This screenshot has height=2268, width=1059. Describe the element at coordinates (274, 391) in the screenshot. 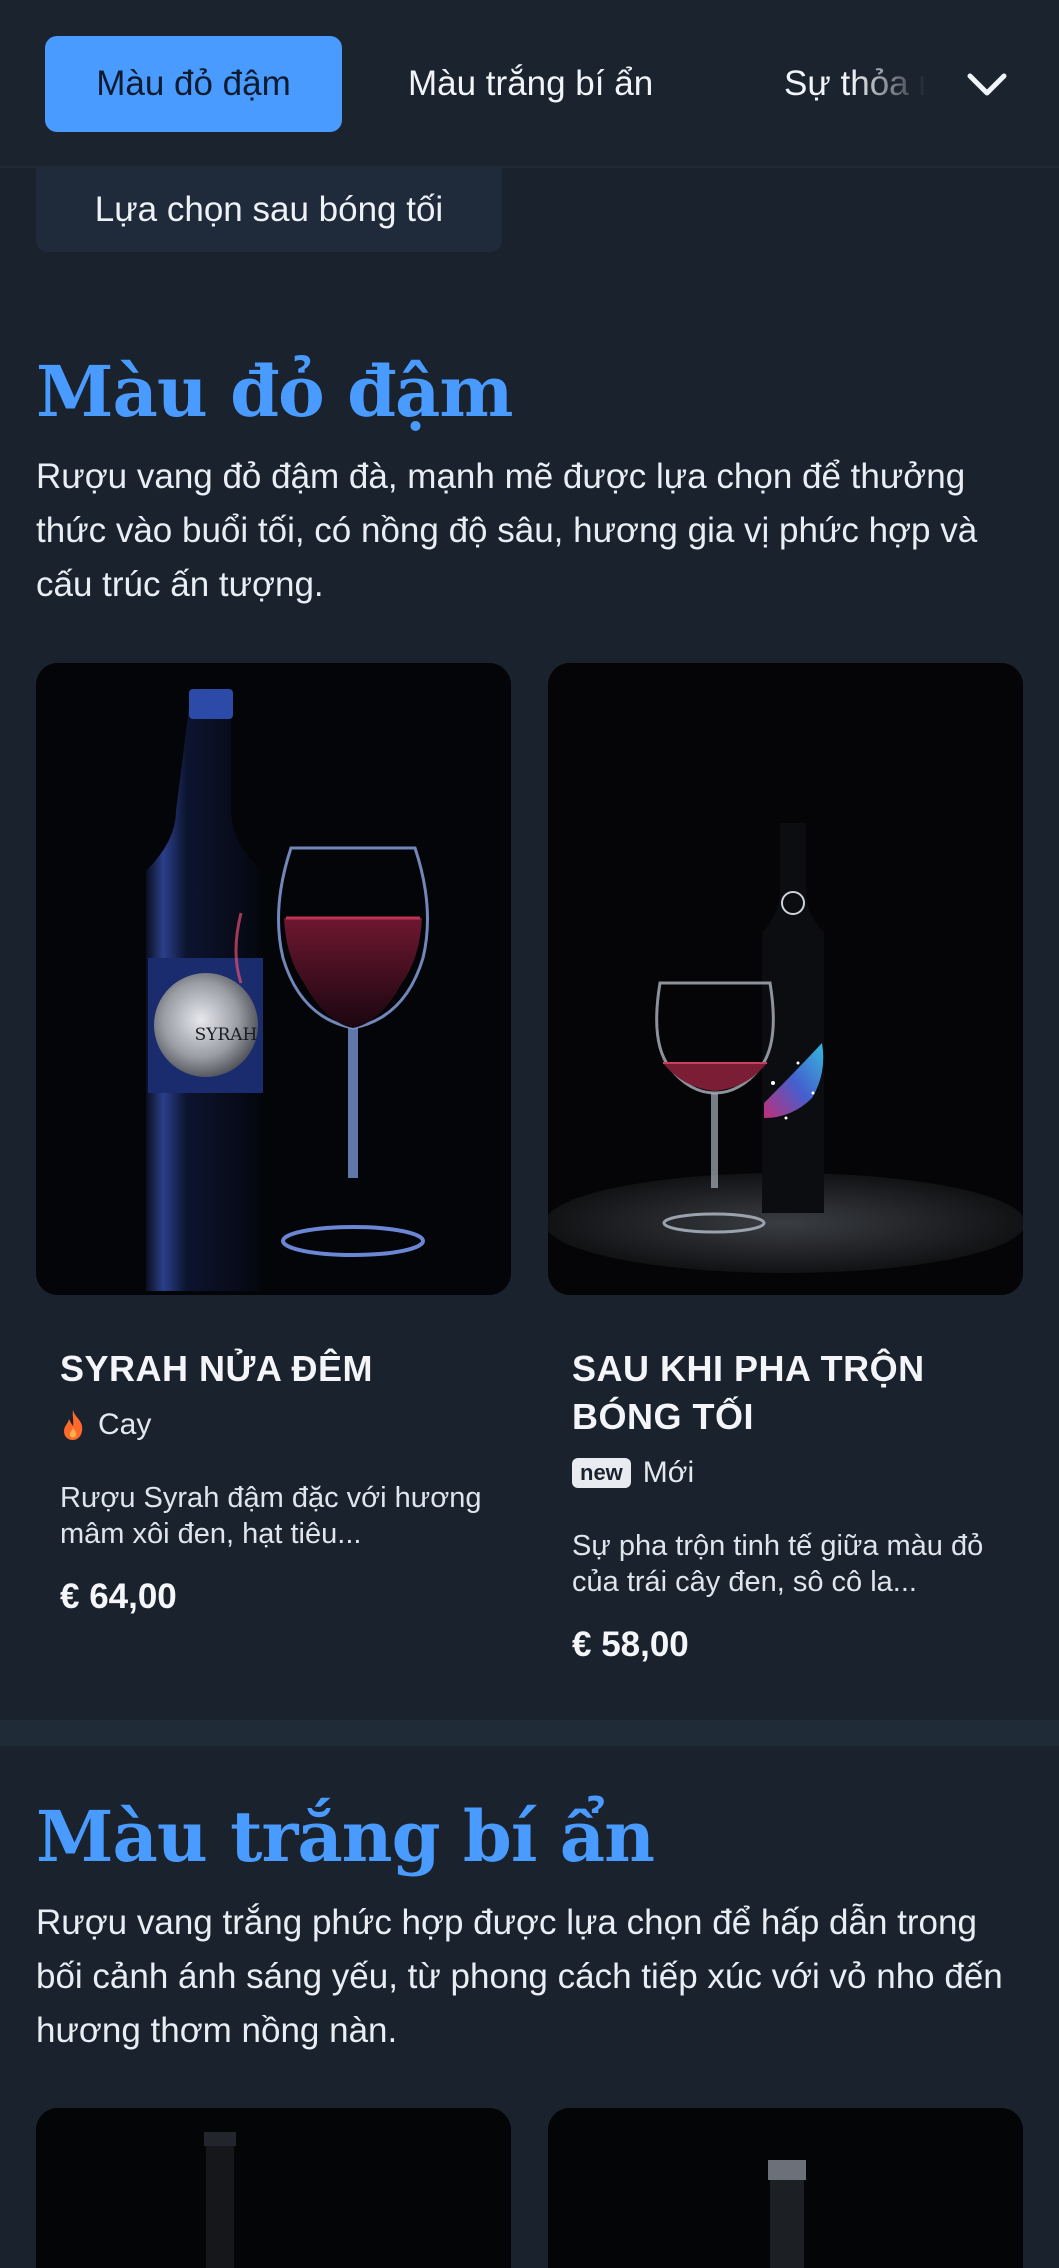

I see `section-title: Màu đỏ đậm` at that location.